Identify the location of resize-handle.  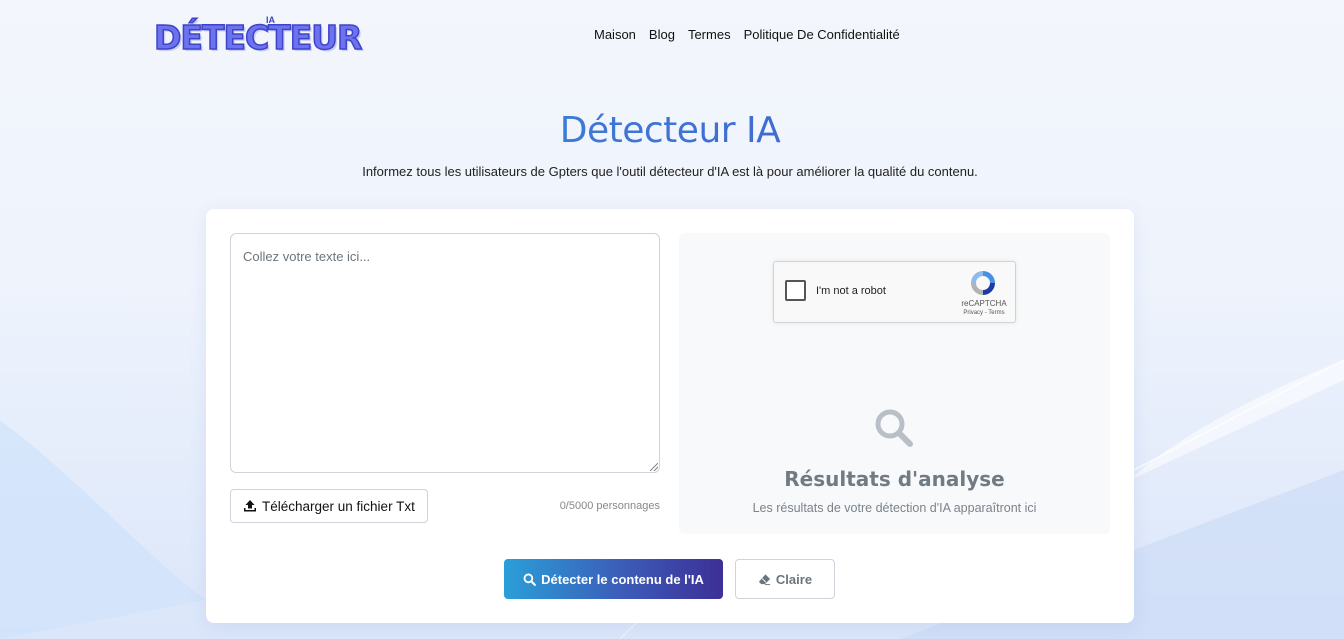
(654, 467).